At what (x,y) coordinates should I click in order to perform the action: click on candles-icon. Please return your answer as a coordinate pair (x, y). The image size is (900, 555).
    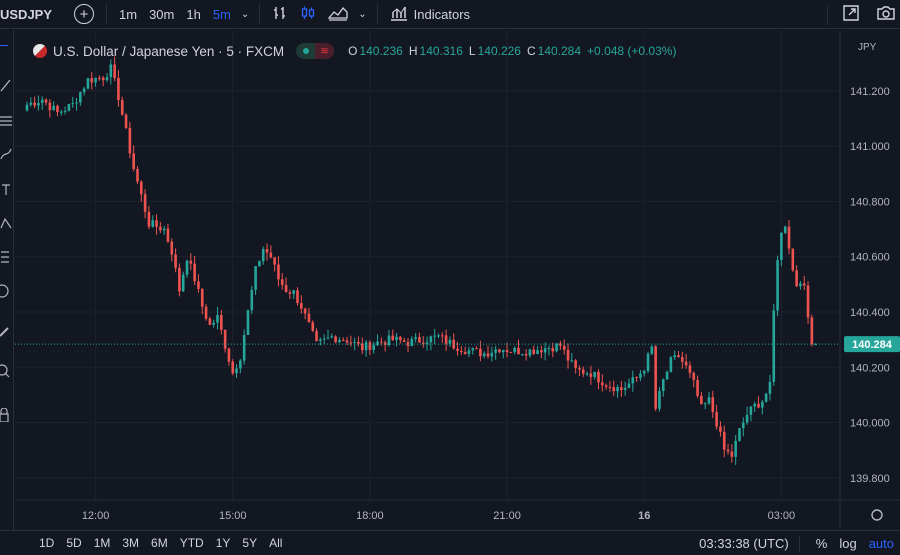
    Looking at the image, I should click on (308, 14).